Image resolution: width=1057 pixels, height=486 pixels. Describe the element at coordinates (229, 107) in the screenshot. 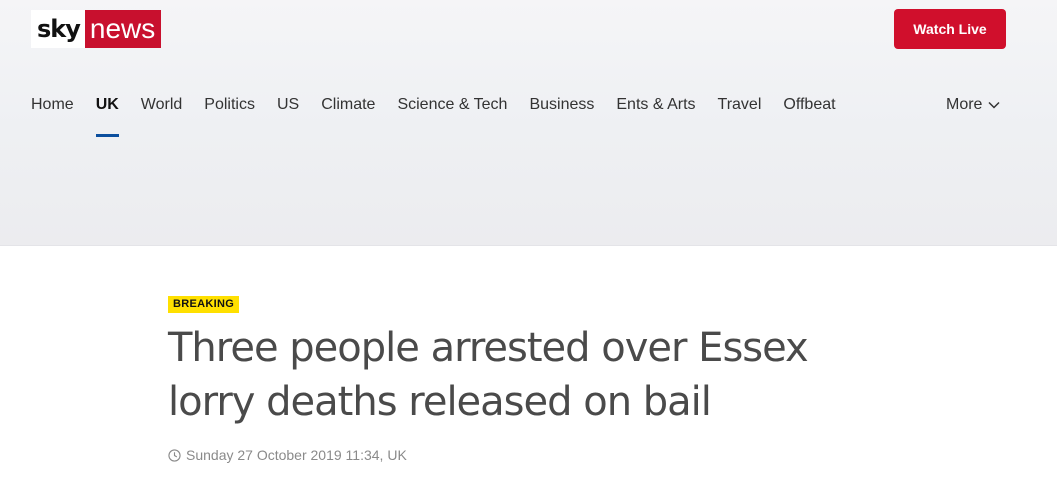

I see `nav-item-politics: Politics` at that location.